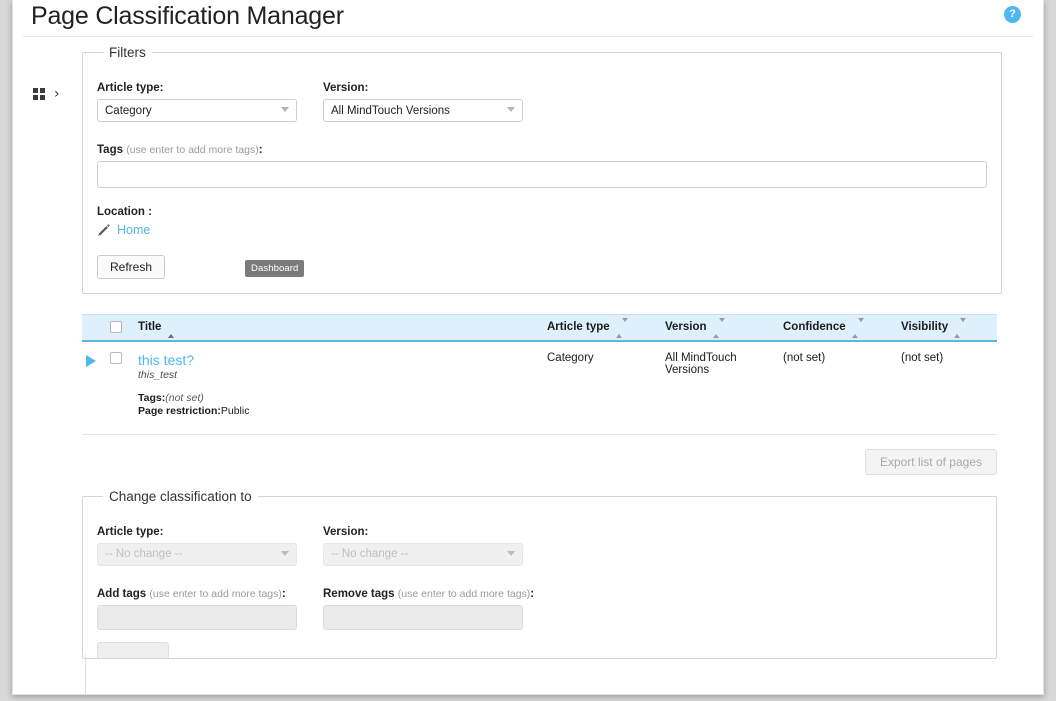  I want to click on add-tags-hint: (use enter to add more tags), so click(215, 593).